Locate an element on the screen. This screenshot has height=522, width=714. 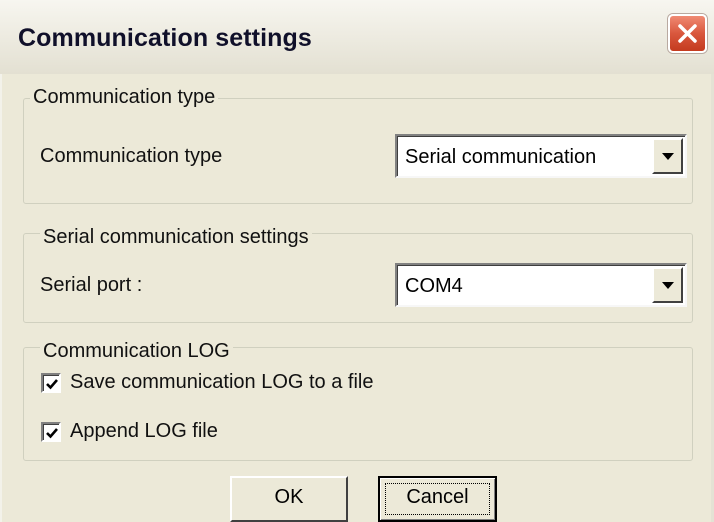
communication-type-selected-value: Serial communication is located at coordinates (501, 157).